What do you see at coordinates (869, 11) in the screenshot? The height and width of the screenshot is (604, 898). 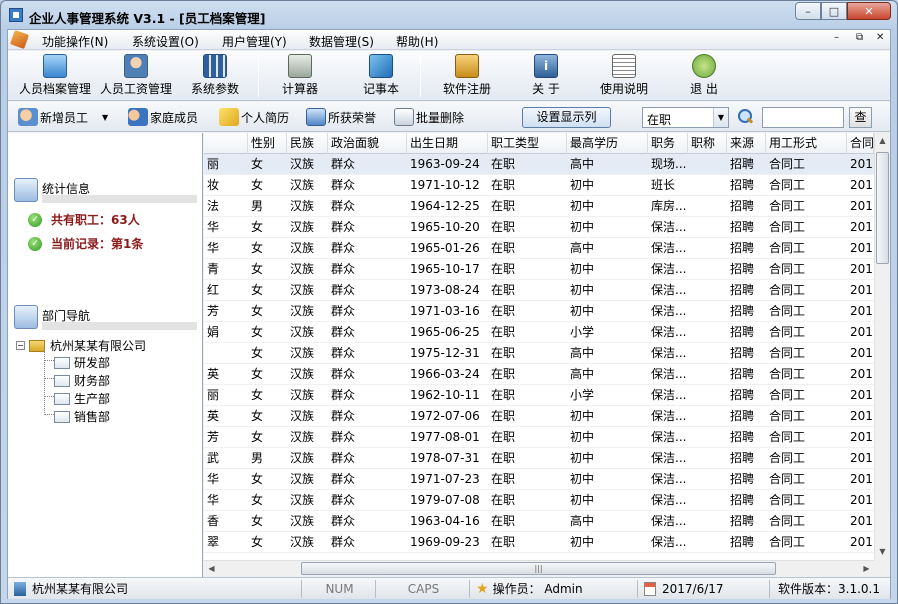 I see `close-button: ✕` at bounding box center [869, 11].